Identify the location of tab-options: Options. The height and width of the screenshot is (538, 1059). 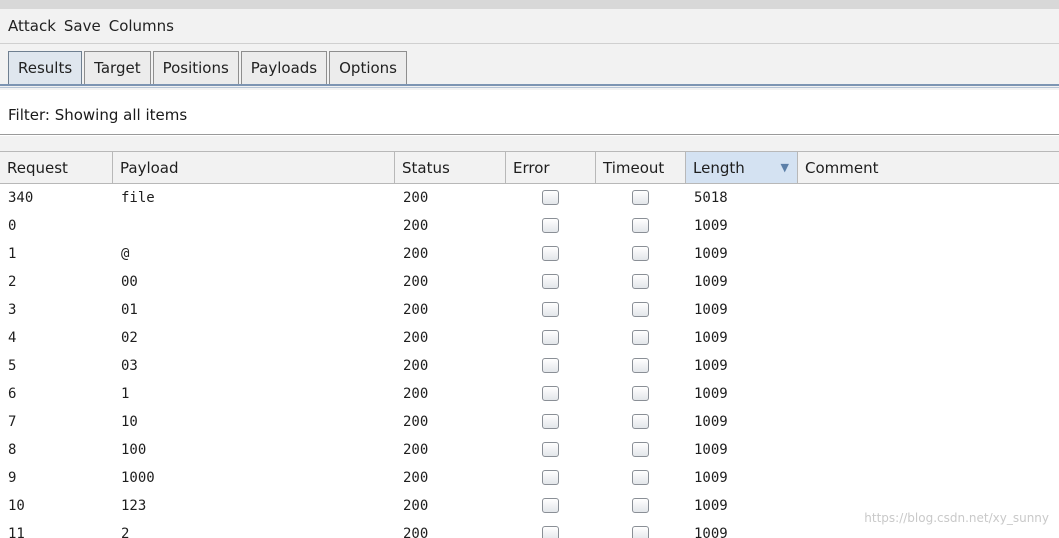
(368, 67).